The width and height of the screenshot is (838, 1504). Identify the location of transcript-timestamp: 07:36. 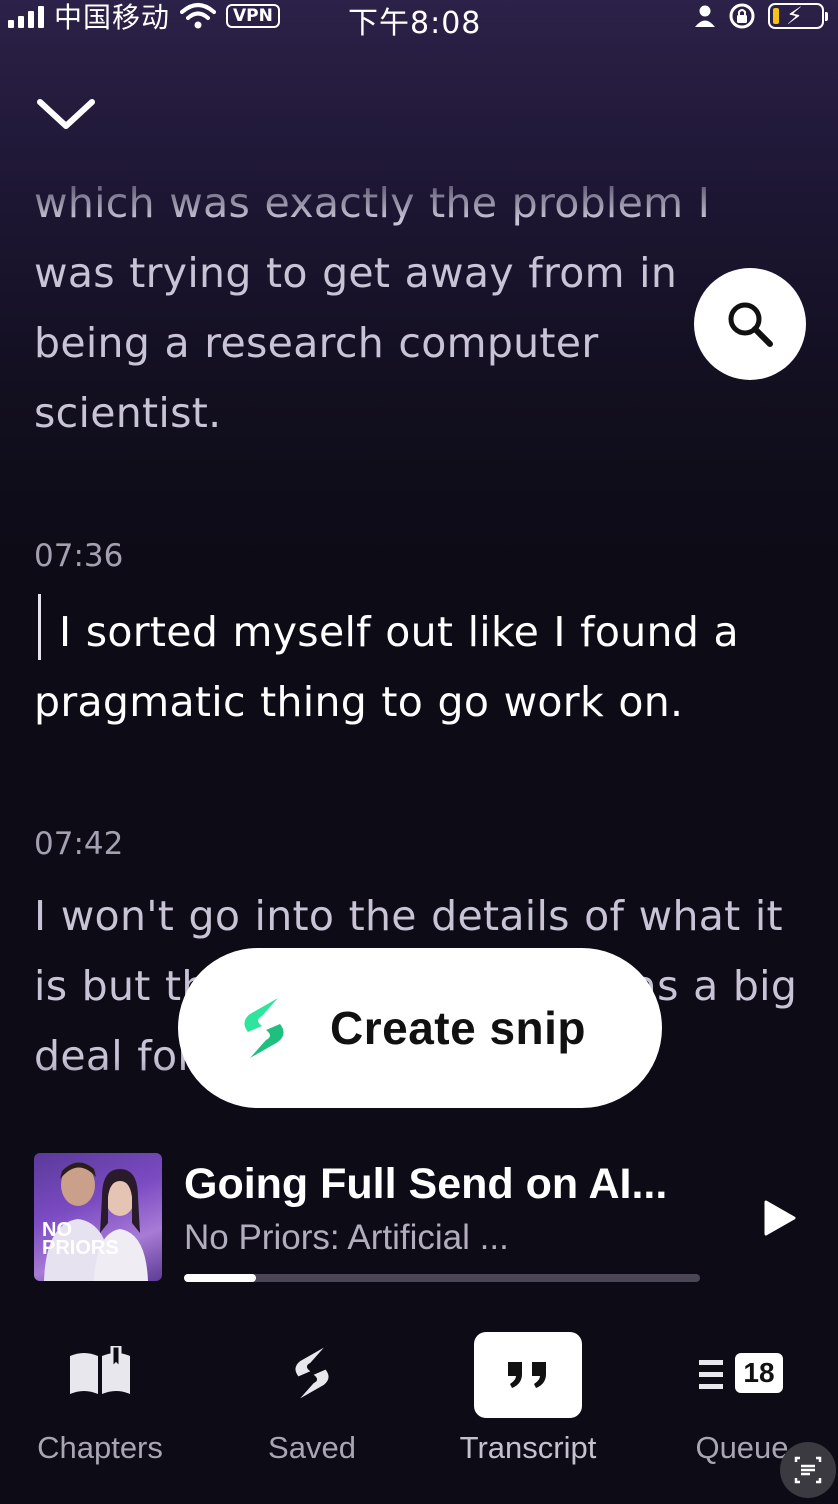
(78, 556).